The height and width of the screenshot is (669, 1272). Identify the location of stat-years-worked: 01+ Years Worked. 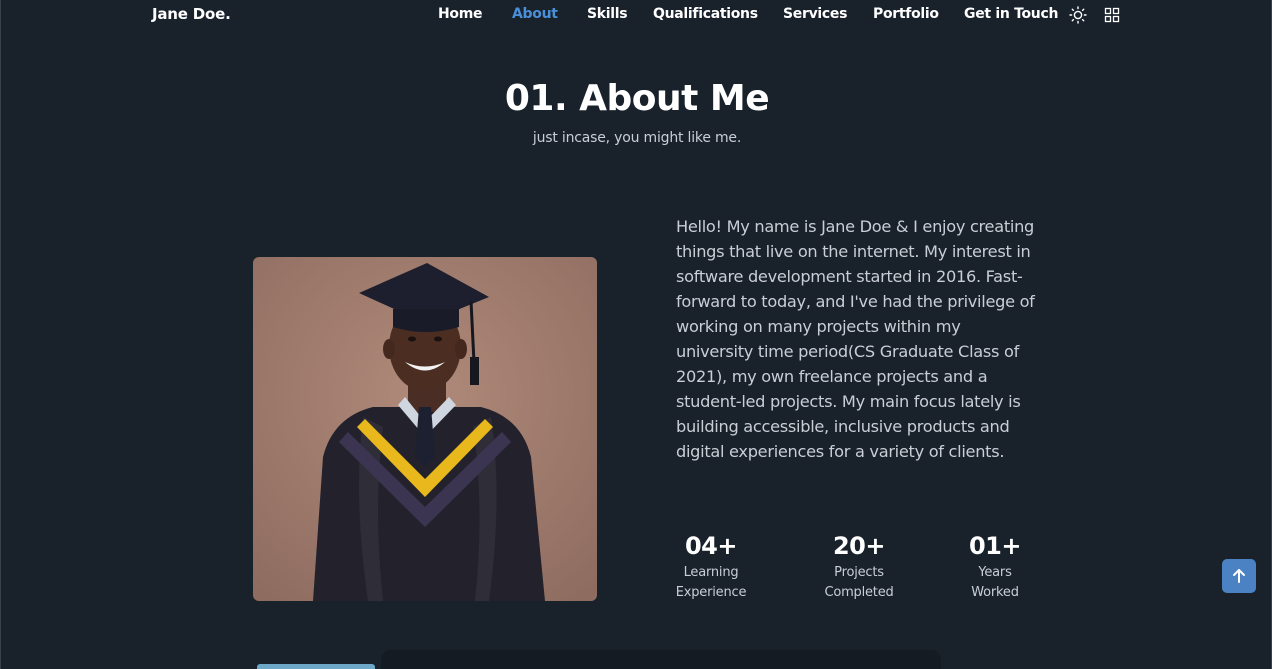
(995, 566).